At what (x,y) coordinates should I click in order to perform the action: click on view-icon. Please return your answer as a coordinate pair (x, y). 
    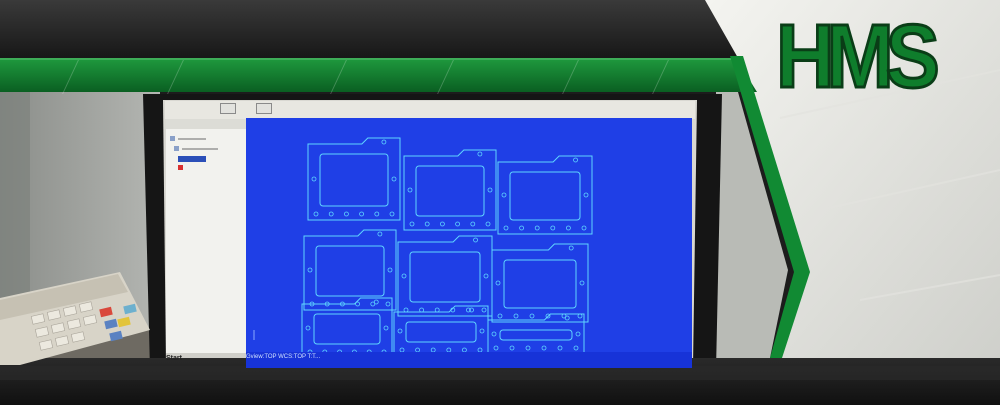
    Looking at the image, I should click on (228, 108).